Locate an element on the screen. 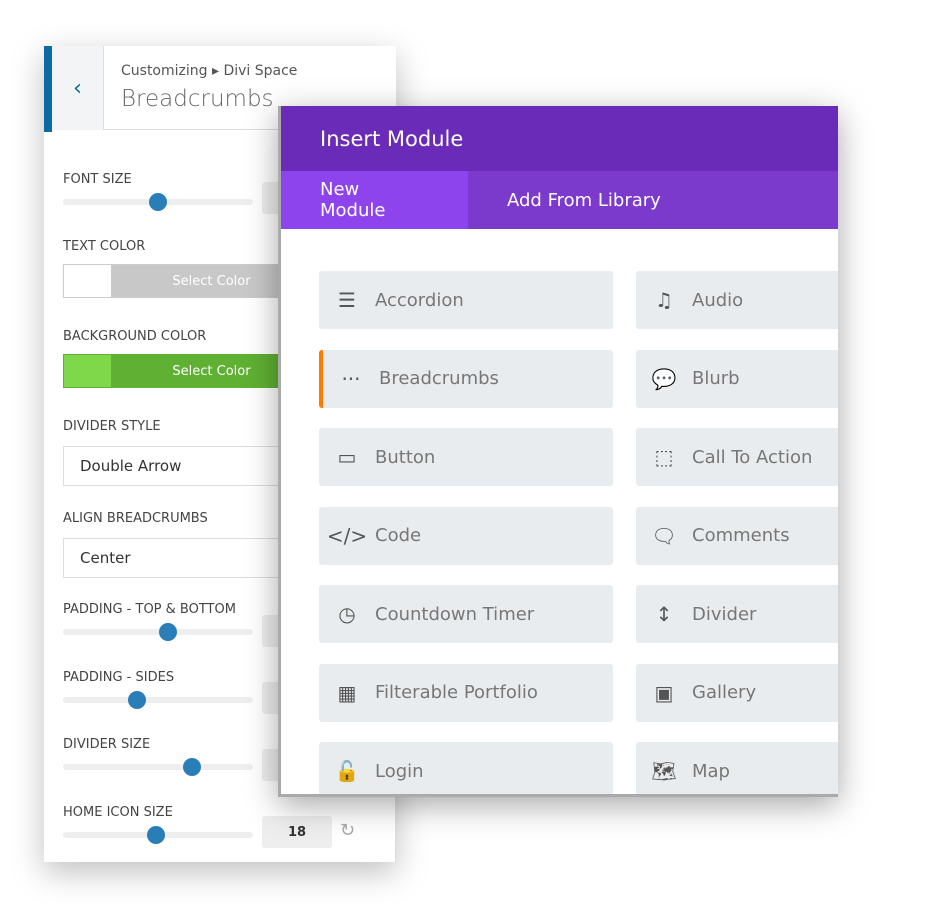  home-icon-size-input: 18 is located at coordinates (297, 832).